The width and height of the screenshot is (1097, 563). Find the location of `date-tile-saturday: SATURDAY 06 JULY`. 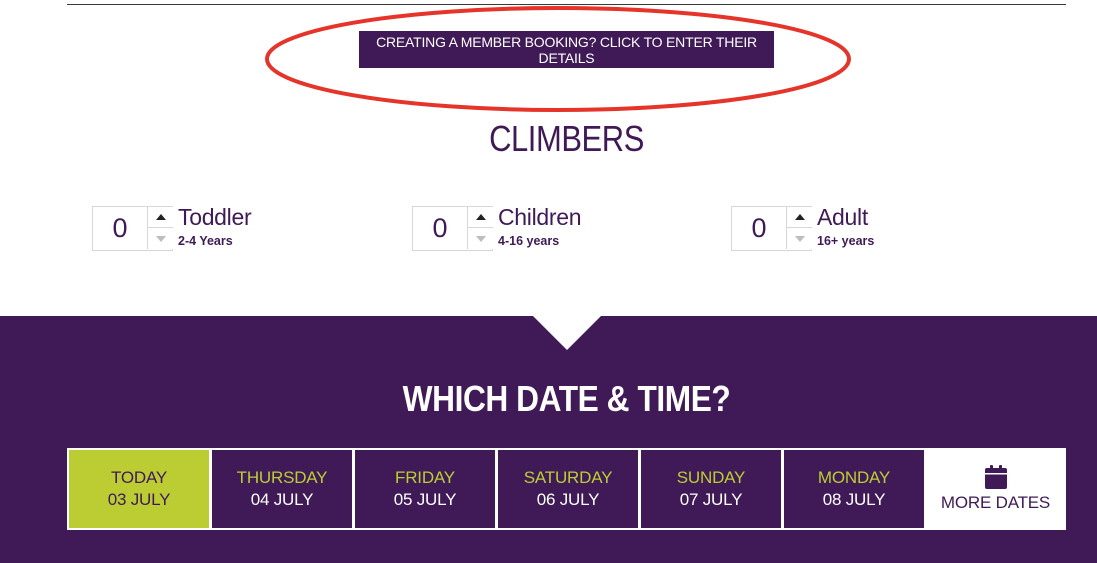

date-tile-saturday: SATURDAY 06 JULY is located at coordinates (568, 489).